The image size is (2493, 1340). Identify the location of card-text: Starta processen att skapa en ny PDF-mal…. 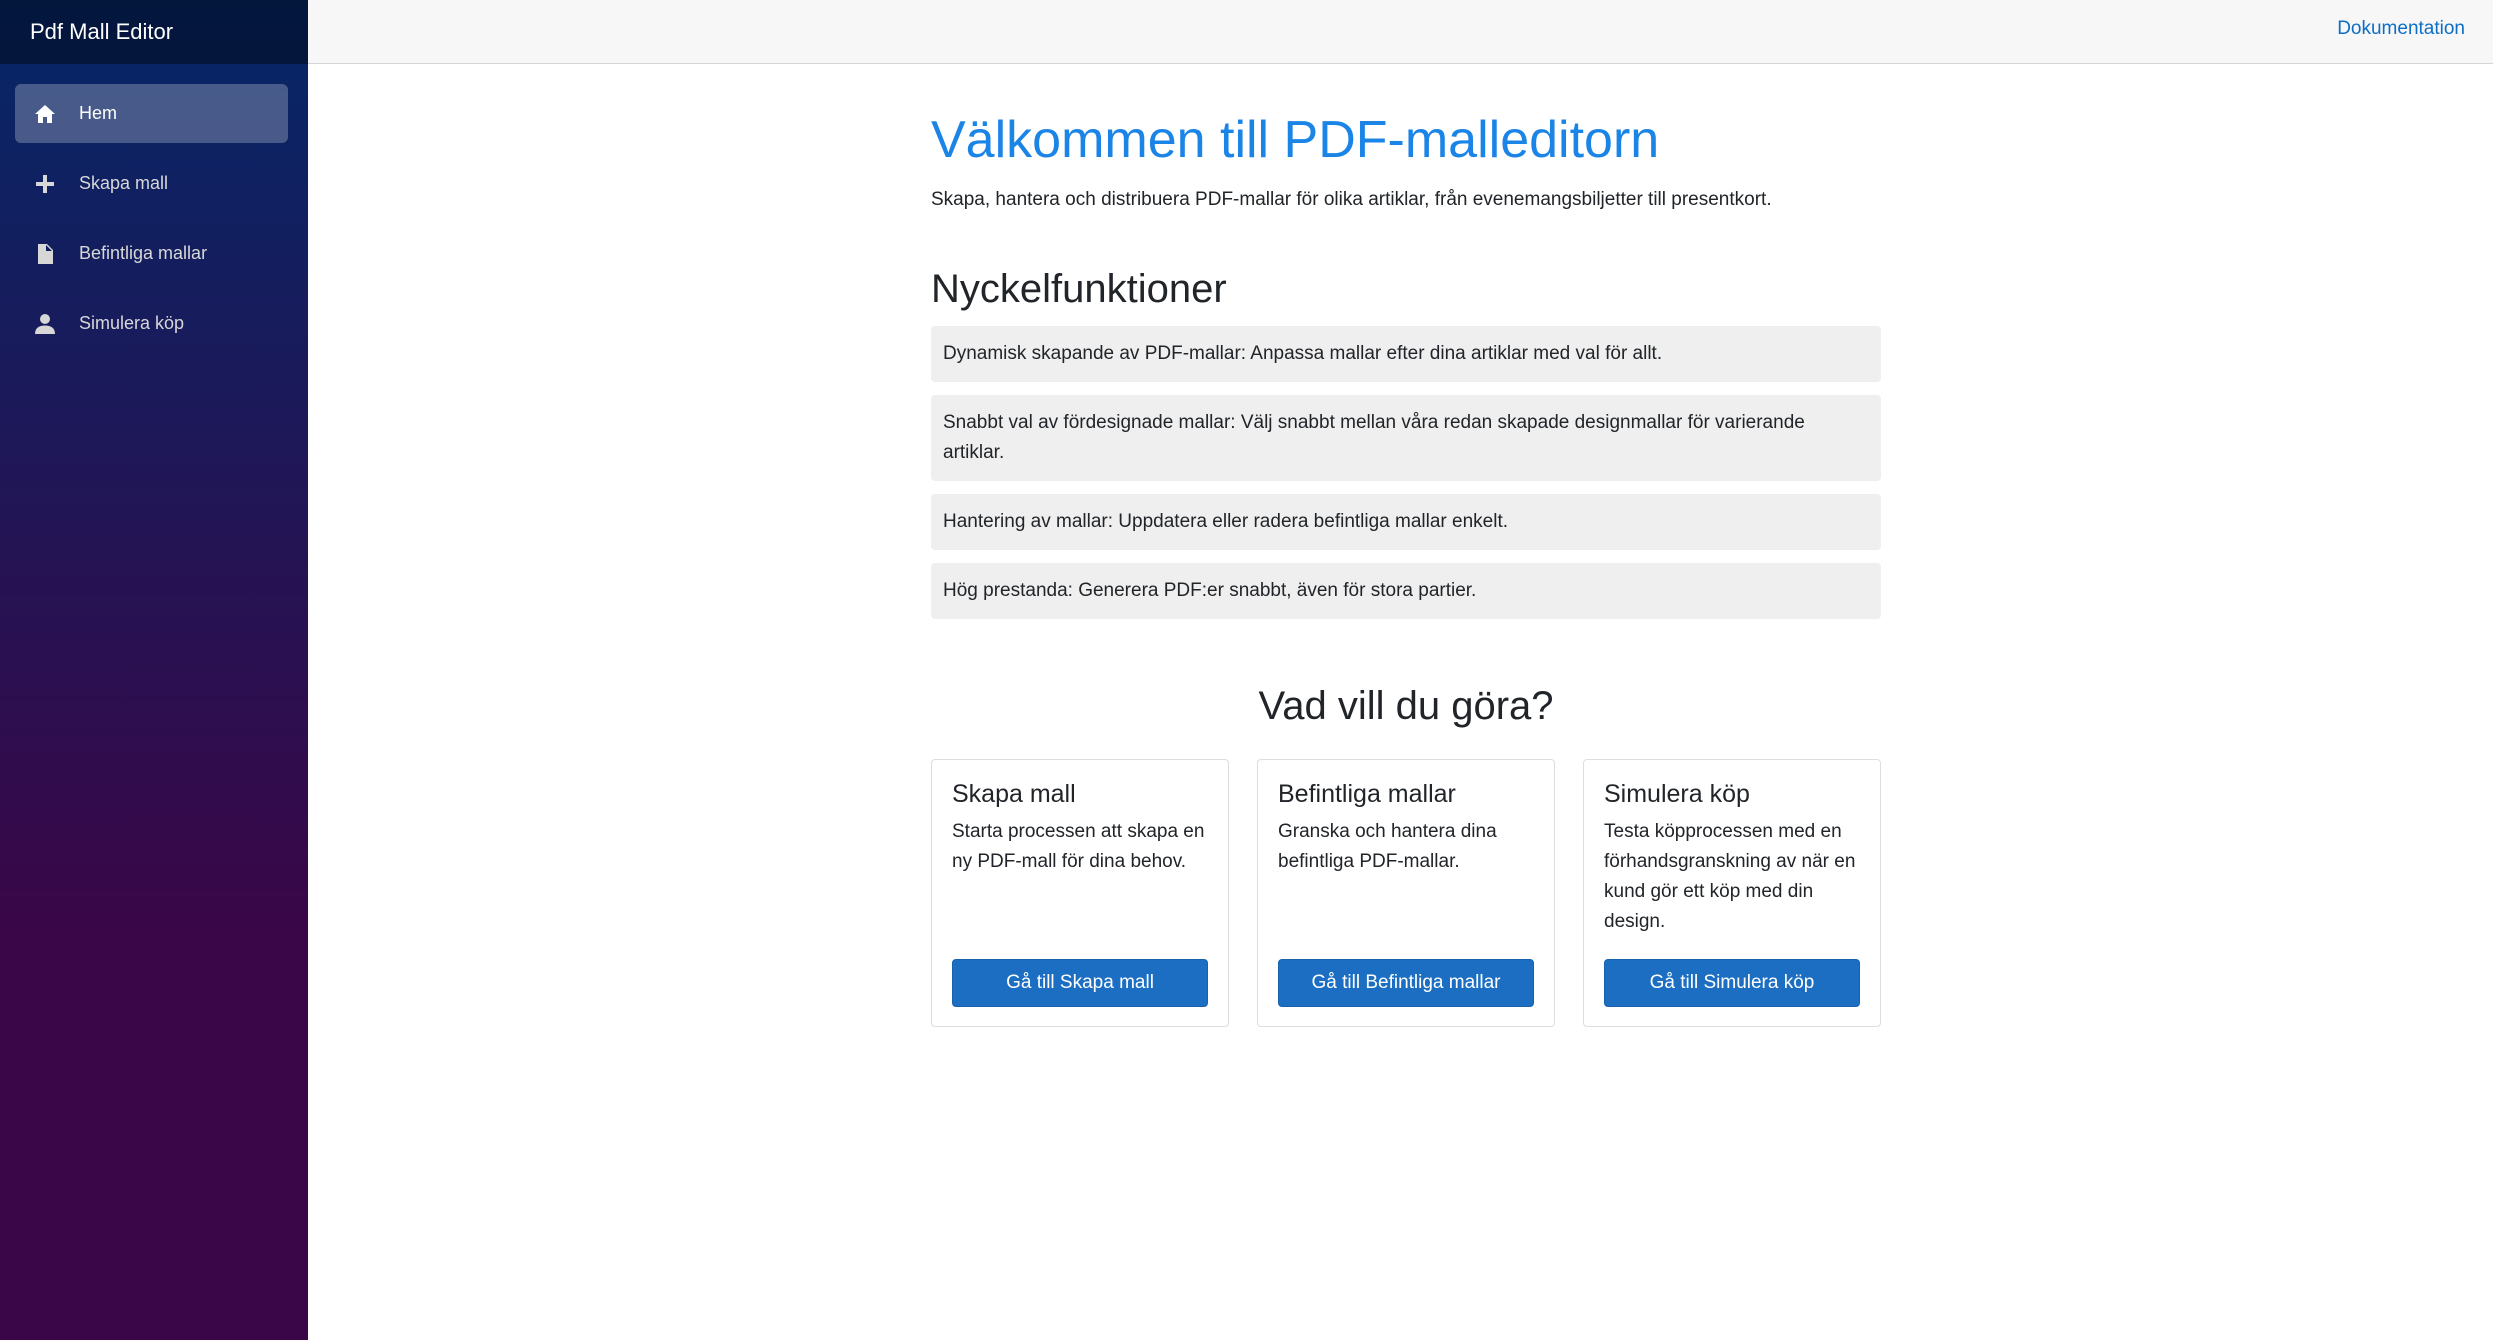
(1078, 847).